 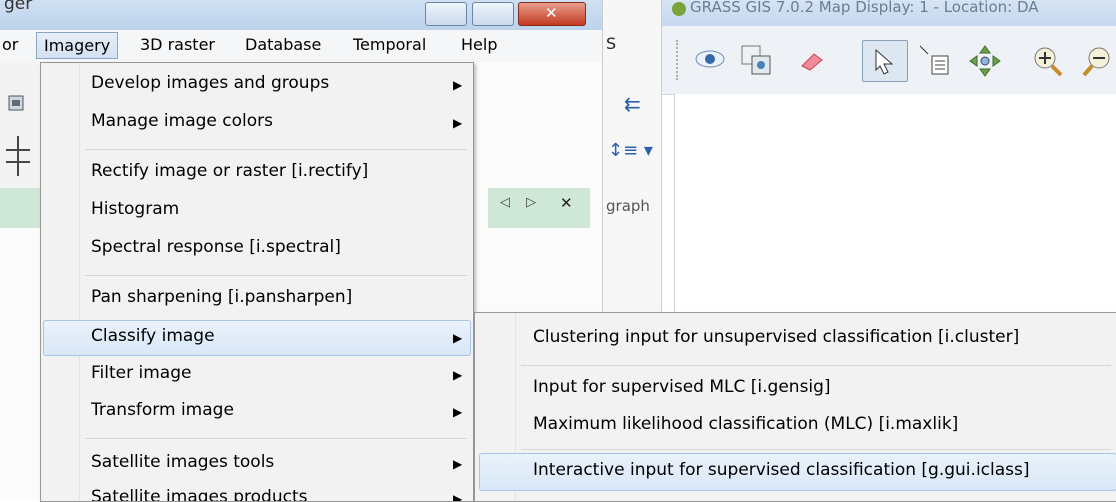 I want to click on sort-icon: ↕≡ ▾, so click(x=630, y=150).